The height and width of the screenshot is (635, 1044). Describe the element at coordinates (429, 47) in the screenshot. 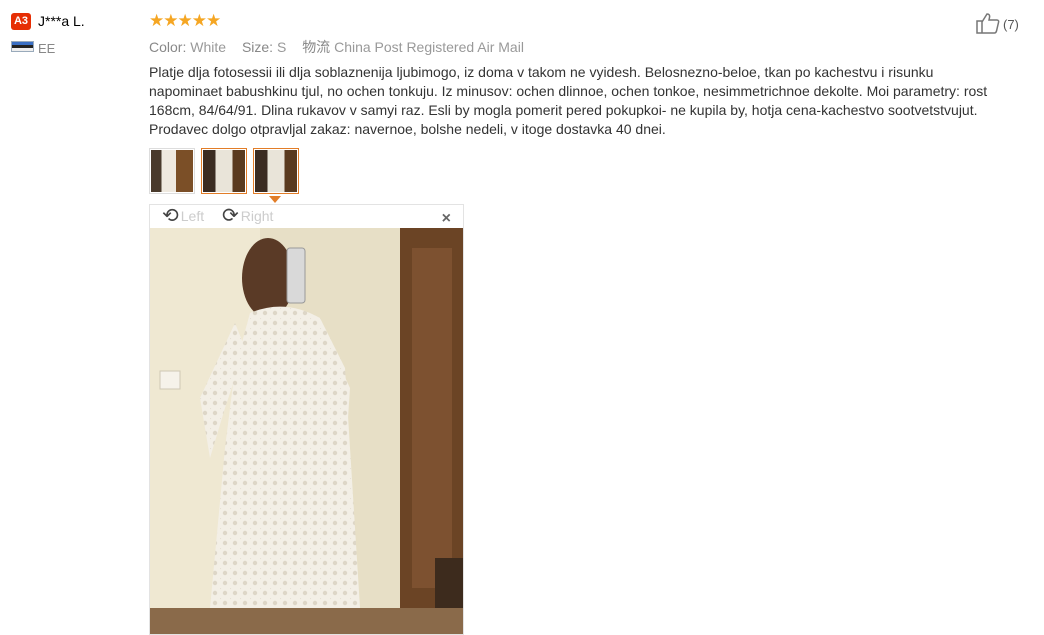

I see `logistics-value: China Post Registered Air Mail` at that location.